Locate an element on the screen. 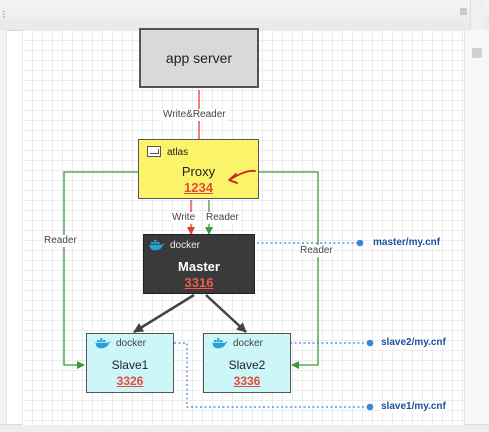  slave2-config-label: slave2/my.cnf is located at coordinates (413, 343).